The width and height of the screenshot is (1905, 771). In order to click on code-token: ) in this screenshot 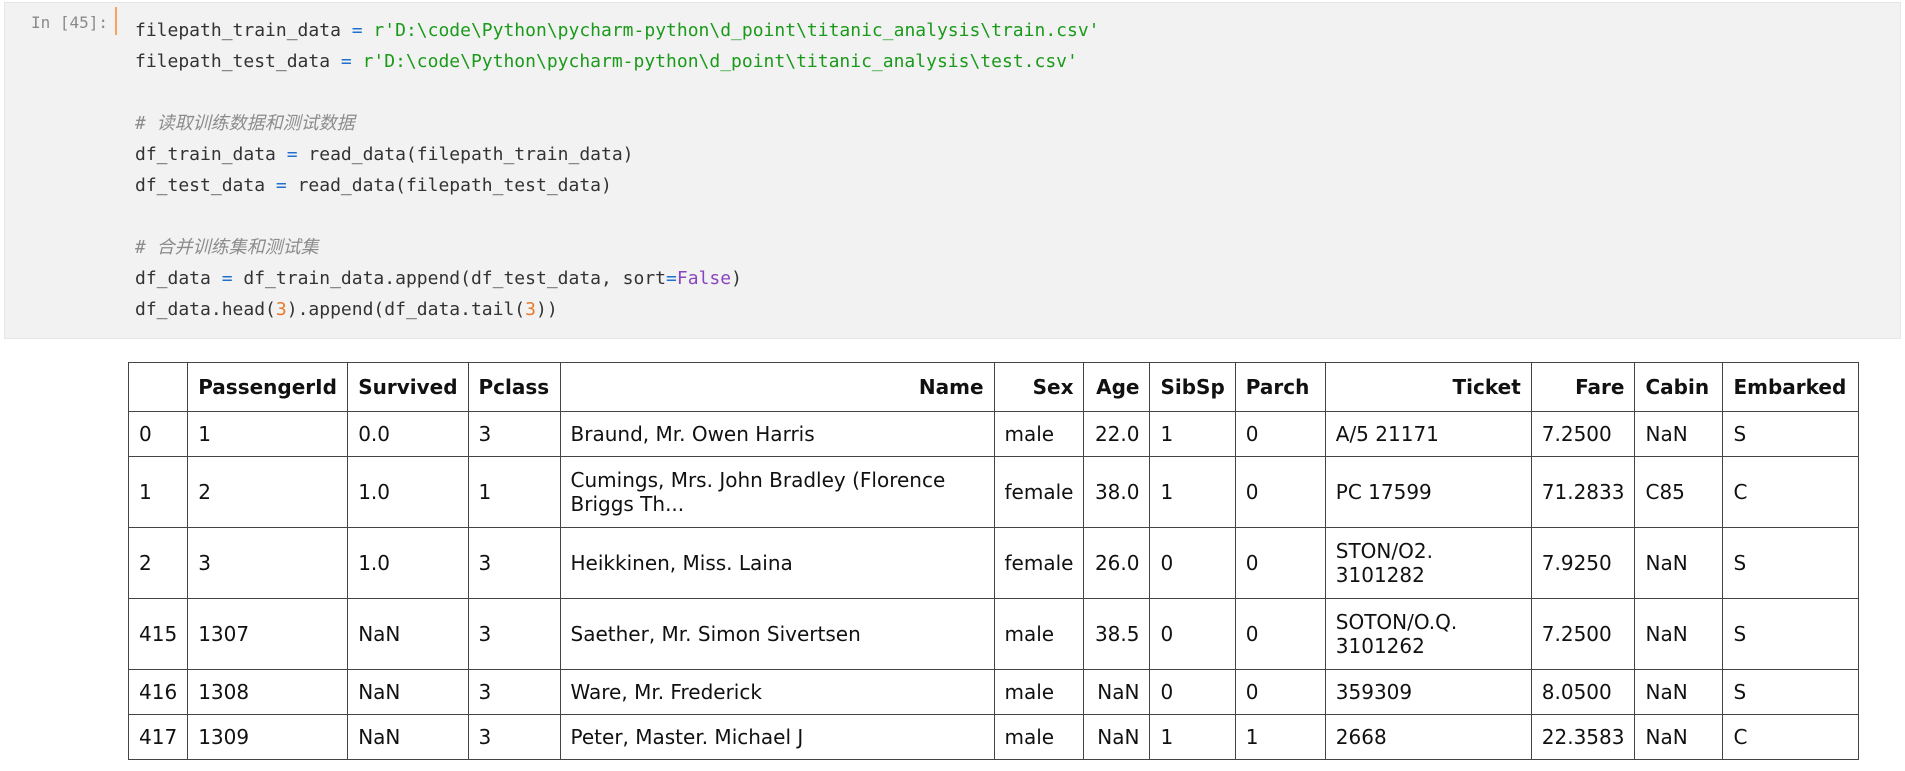, I will do `click(736, 278)`.